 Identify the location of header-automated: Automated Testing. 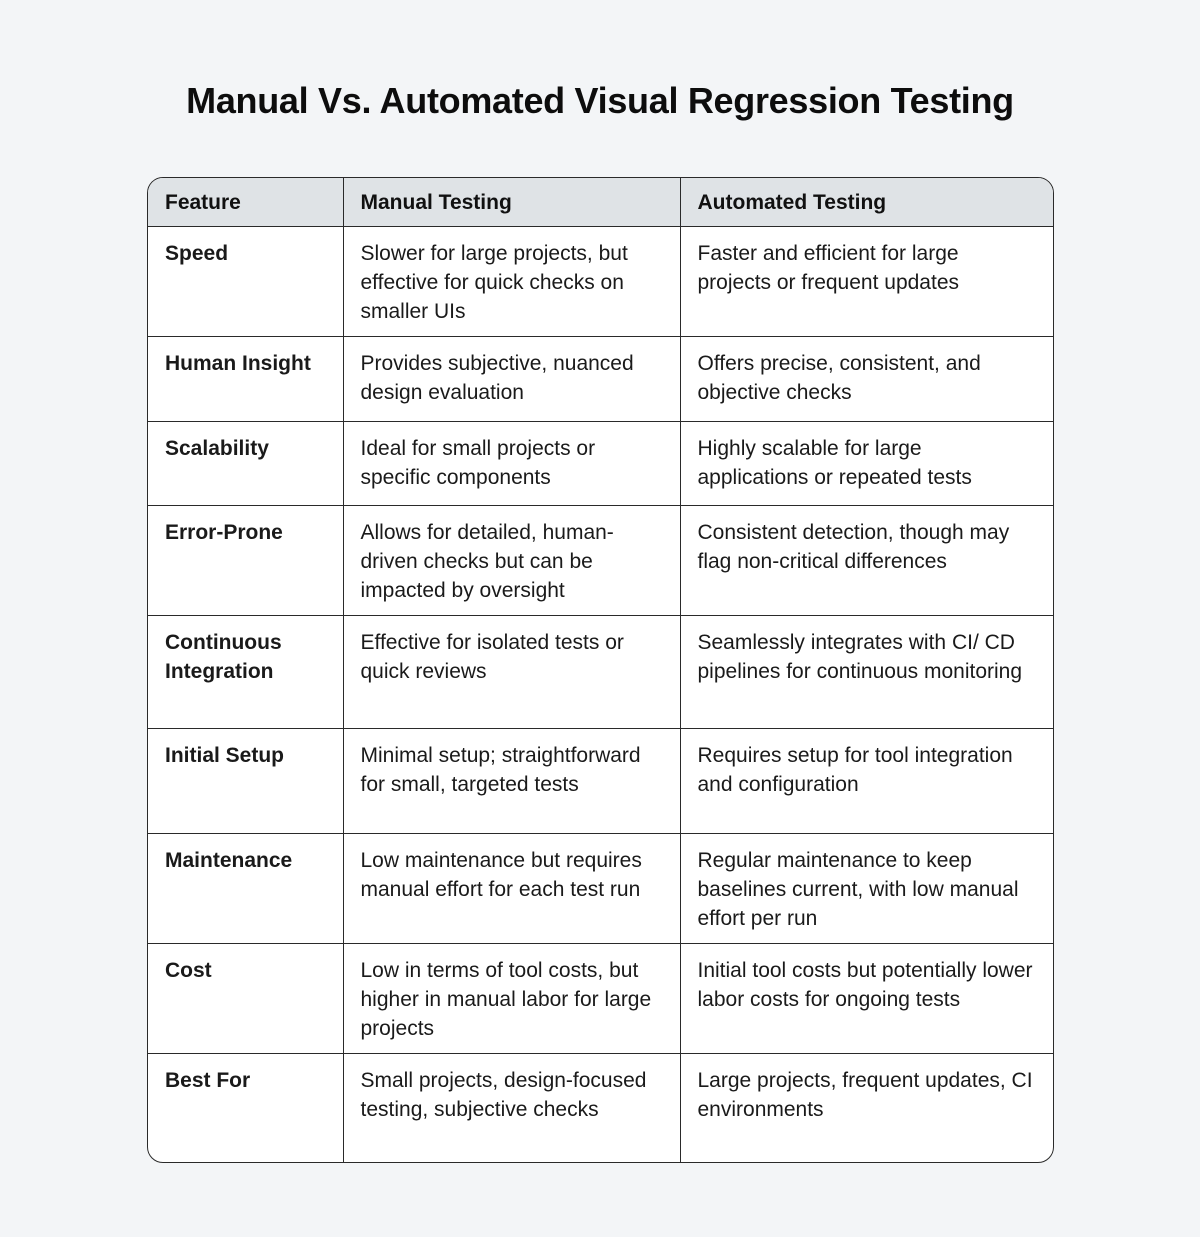
(866, 202).